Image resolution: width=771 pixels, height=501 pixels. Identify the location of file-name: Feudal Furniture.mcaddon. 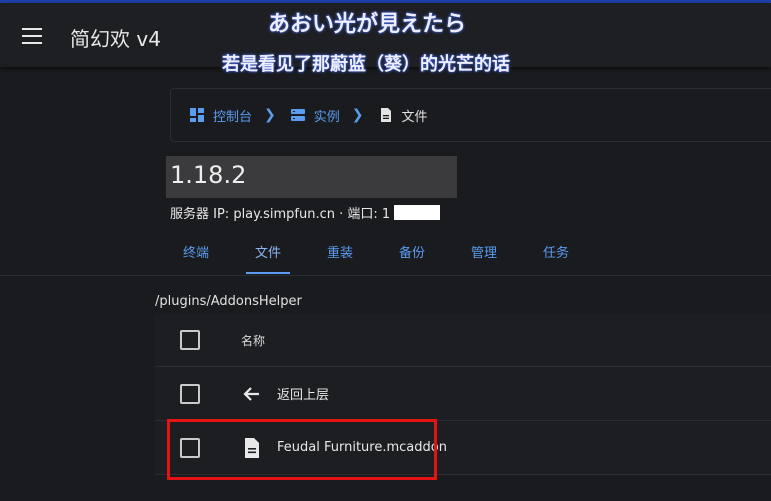
(362, 447).